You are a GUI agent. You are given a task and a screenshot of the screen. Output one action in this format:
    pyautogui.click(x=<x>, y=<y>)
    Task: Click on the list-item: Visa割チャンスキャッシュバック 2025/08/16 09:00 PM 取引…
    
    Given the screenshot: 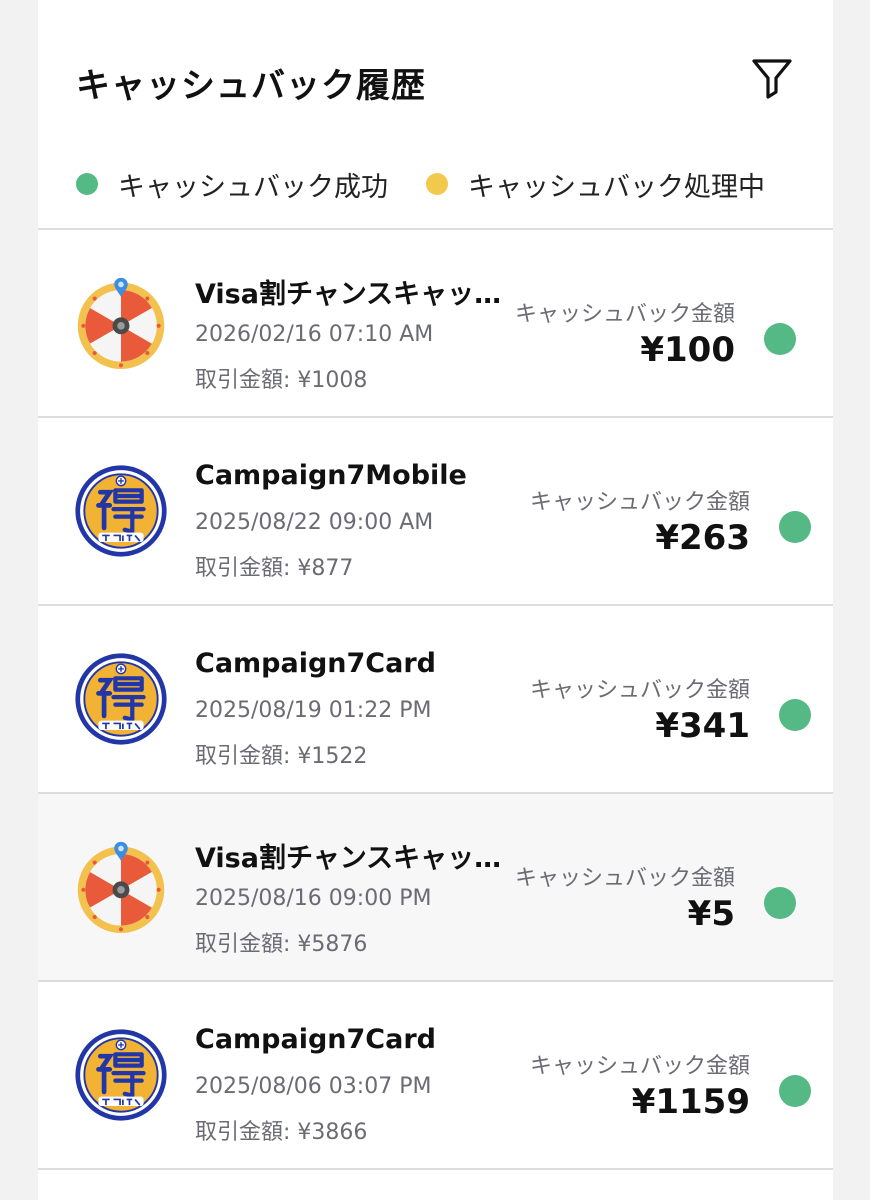 What is the action you would take?
    pyautogui.click(x=435, y=888)
    